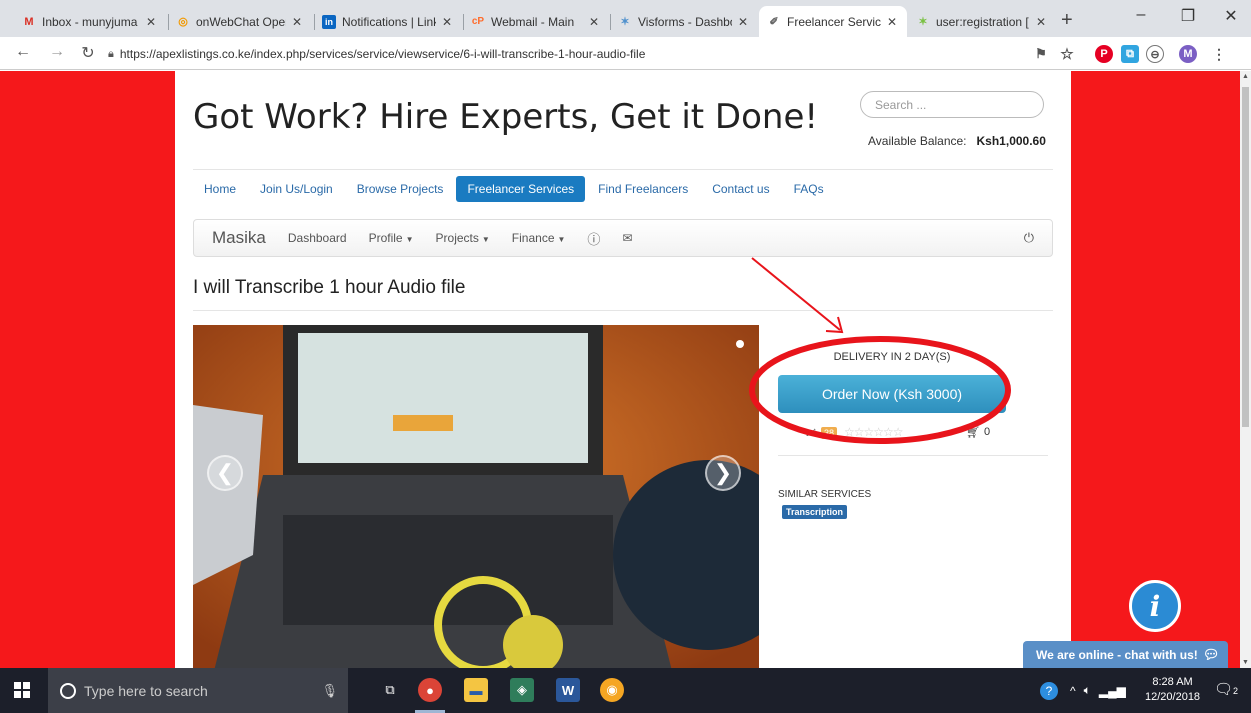 This screenshot has width=1251, height=713. What do you see at coordinates (1172, 690) in the screenshot?
I see `taskbar-clock: 8:28 AM 12/20/2018` at bounding box center [1172, 690].